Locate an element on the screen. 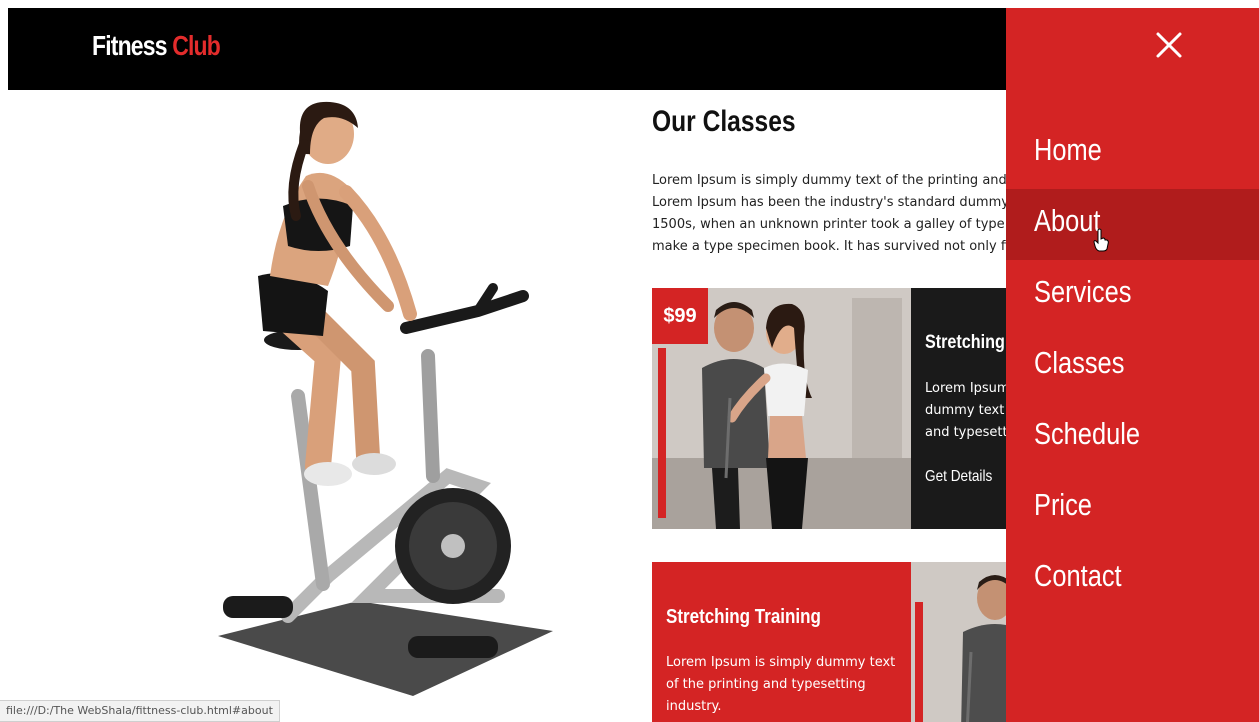  nav-item-label: Price is located at coordinates (1063, 504).